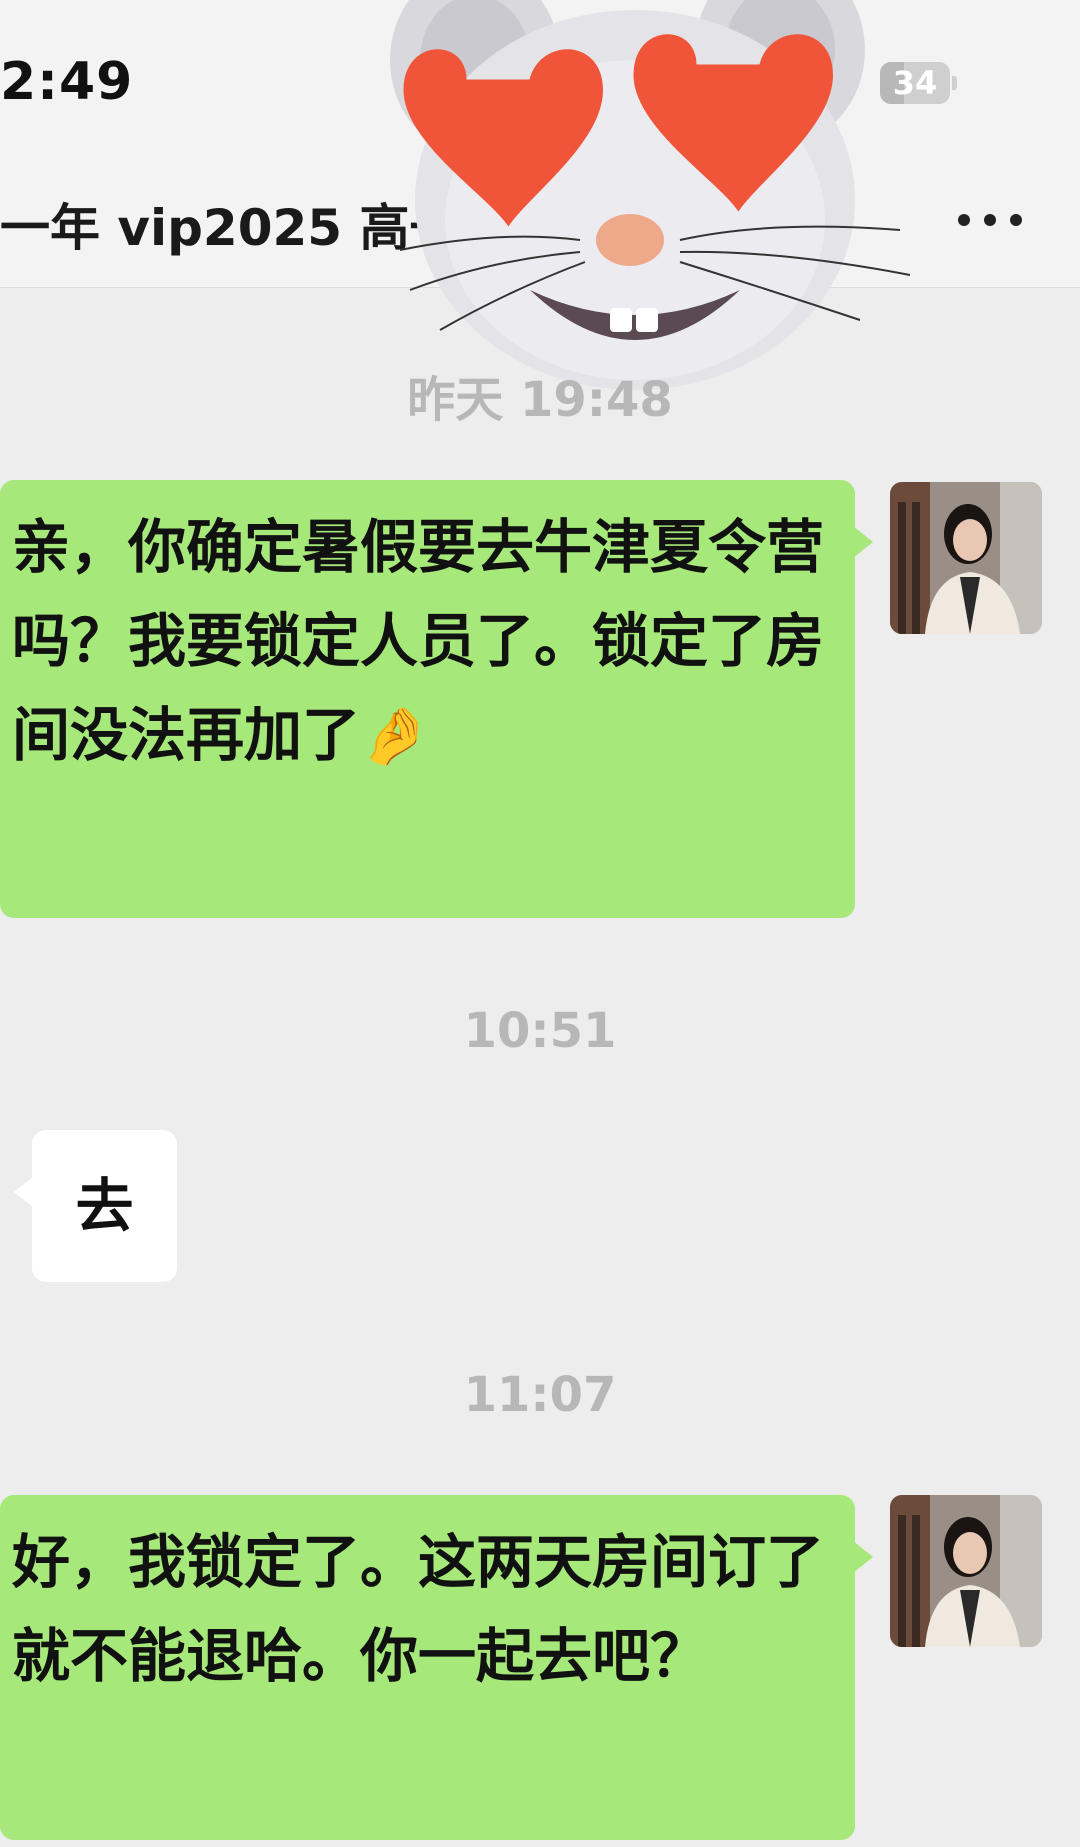 The image size is (1080, 1847). Describe the element at coordinates (104, 1206) in the screenshot. I see `message-text: 去` at that location.